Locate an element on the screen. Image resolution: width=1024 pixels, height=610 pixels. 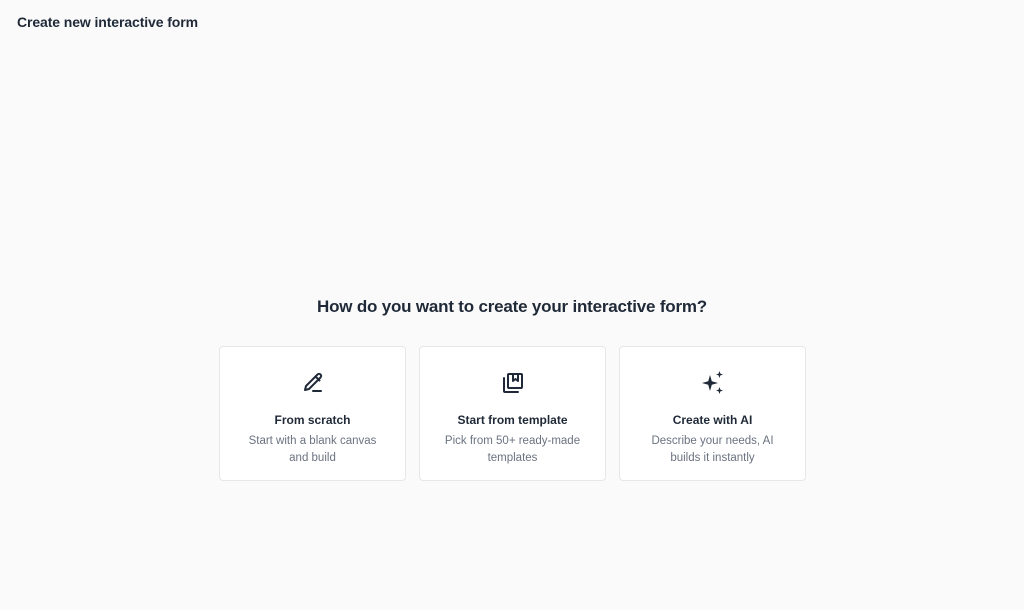
template-icon is located at coordinates (513, 383).